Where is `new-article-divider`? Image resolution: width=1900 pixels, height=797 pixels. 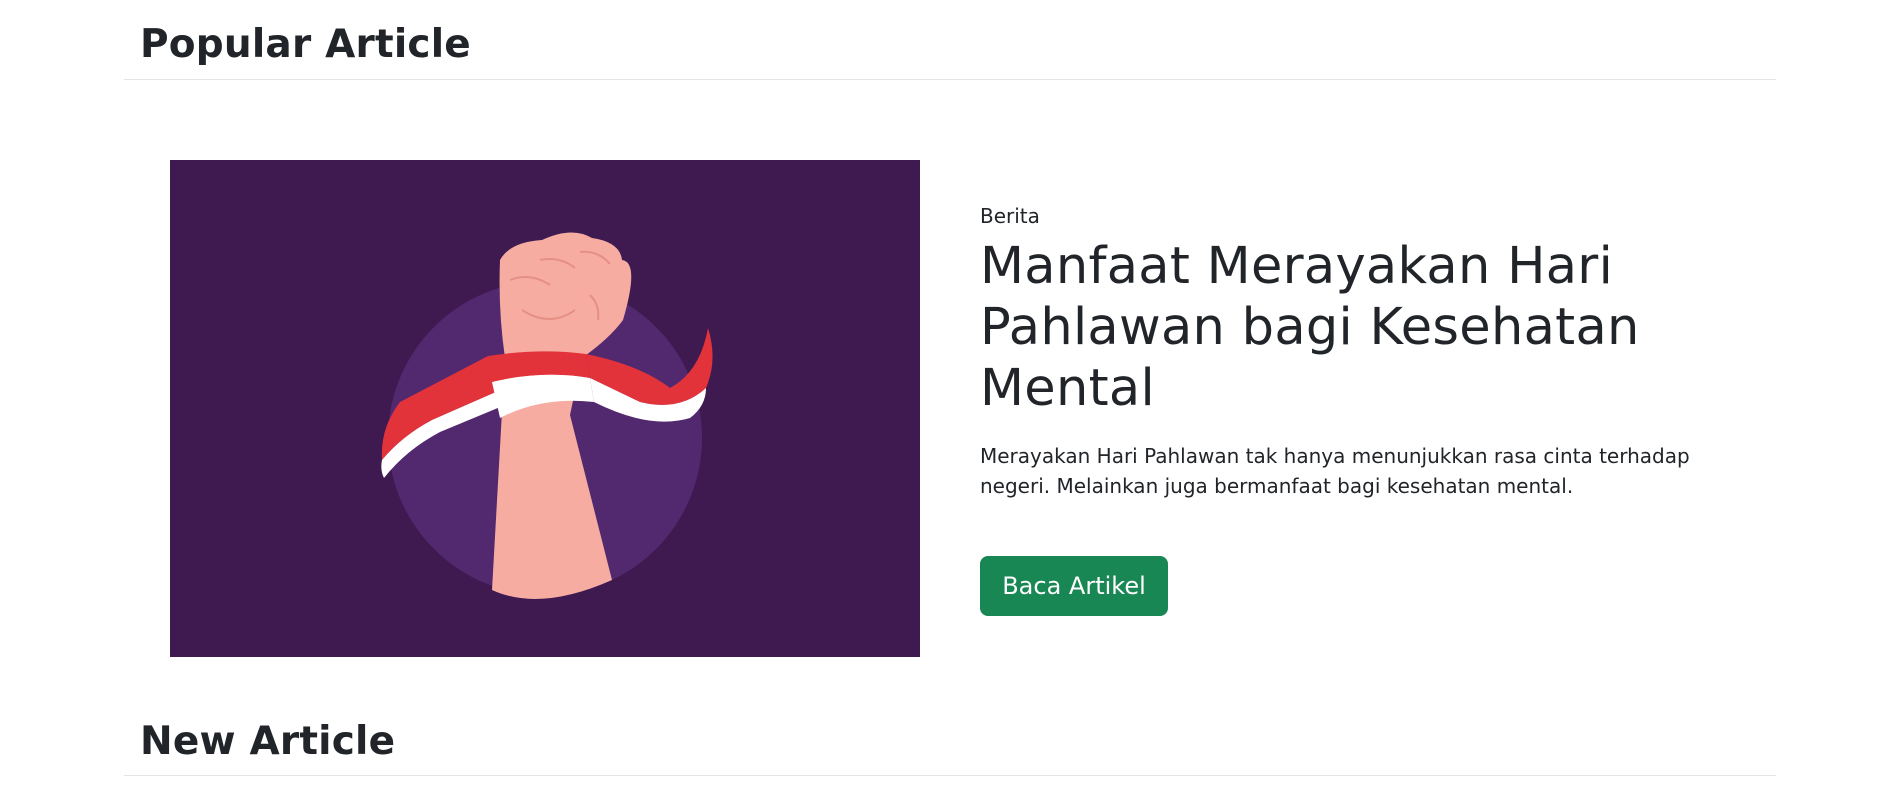 new-article-divider is located at coordinates (950, 775).